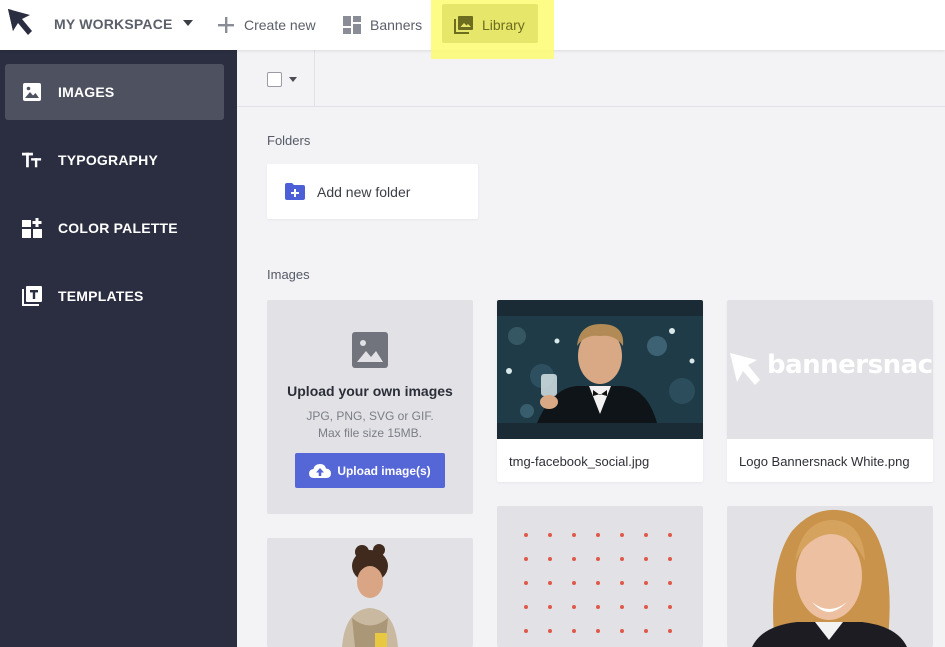 This screenshot has width=945, height=647. I want to click on sidebar-item-label: TEMPLATES, so click(101, 296).